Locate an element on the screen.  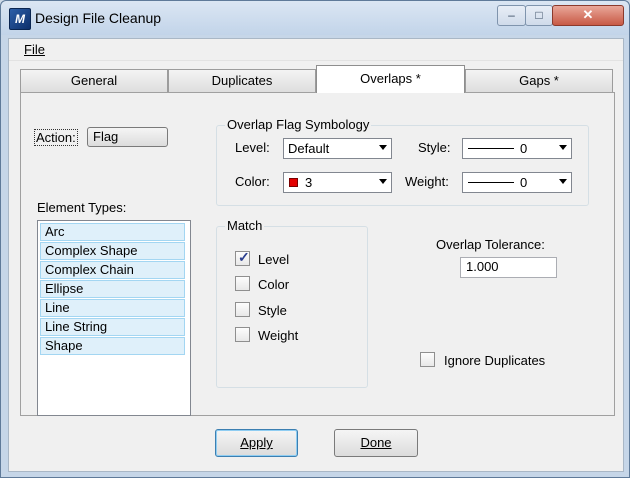
style-label: Style: is located at coordinates (434, 147).